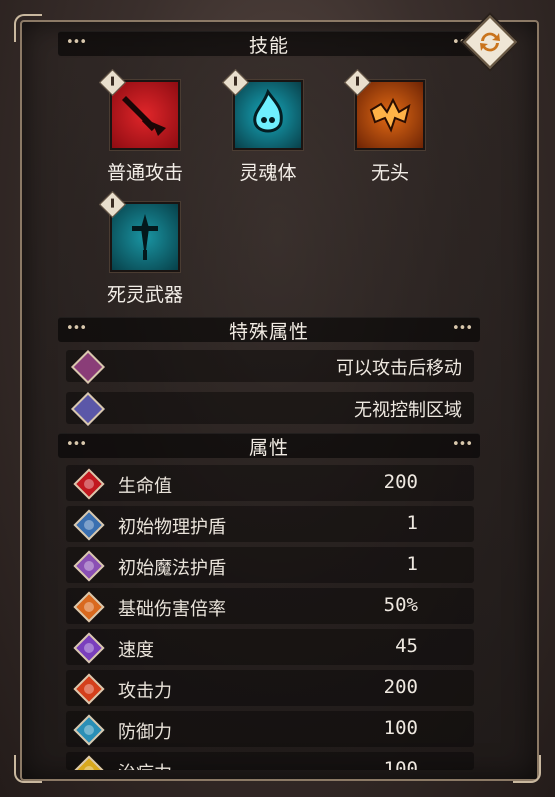  Describe the element at coordinates (144, 295) in the screenshot. I see `skill-name: 死灵武器` at that location.